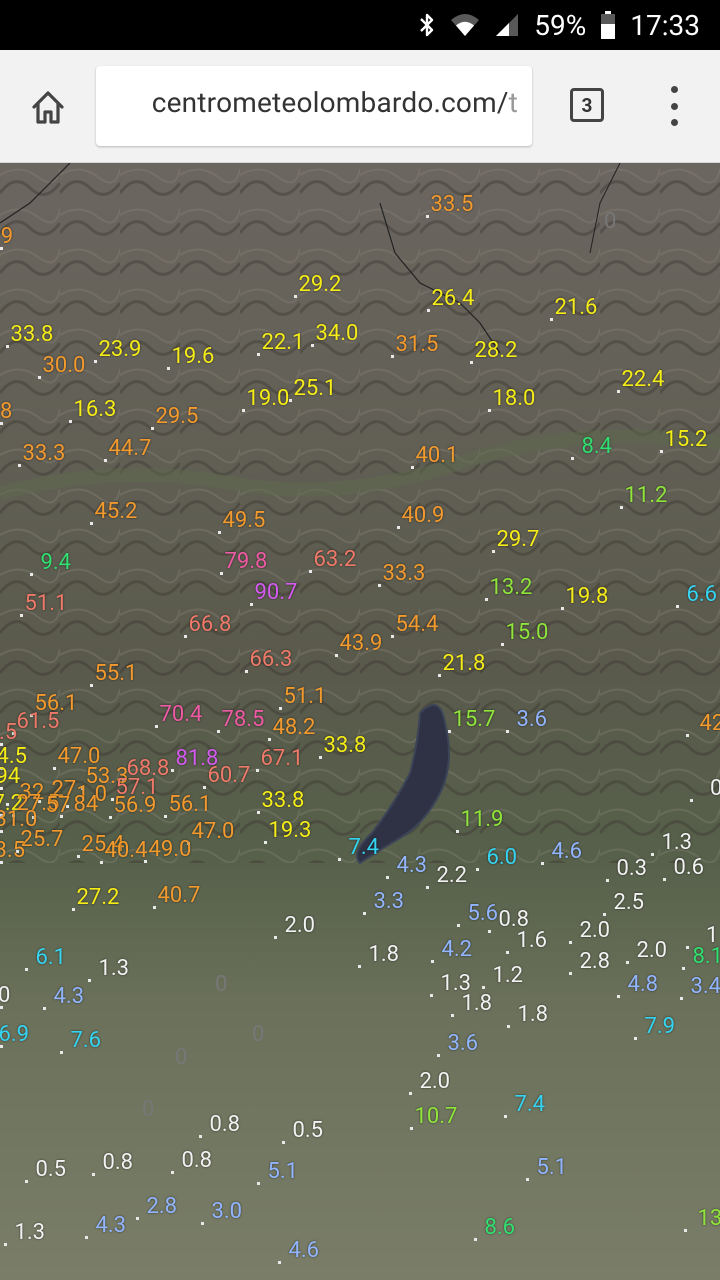  What do you see at coordinates (244, 521) in the screenshot?
I see `station-value: 49.5` at bounding box center [244, 521].